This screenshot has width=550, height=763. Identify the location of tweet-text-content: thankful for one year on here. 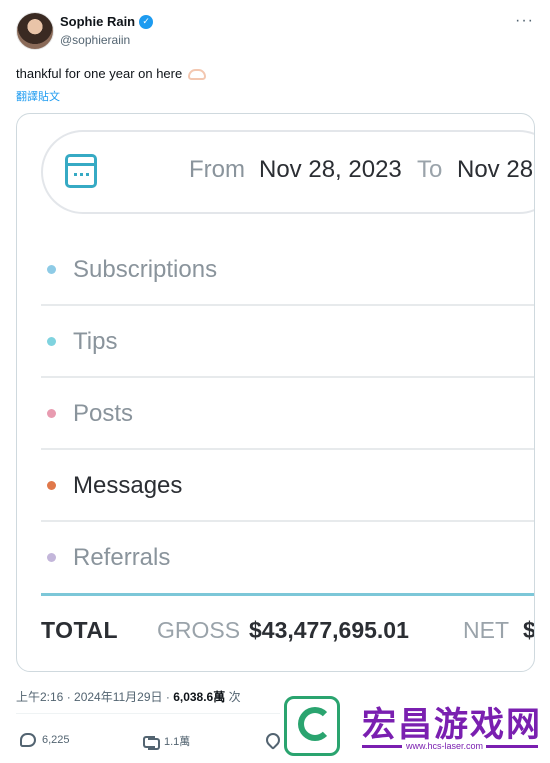
(99, 73).